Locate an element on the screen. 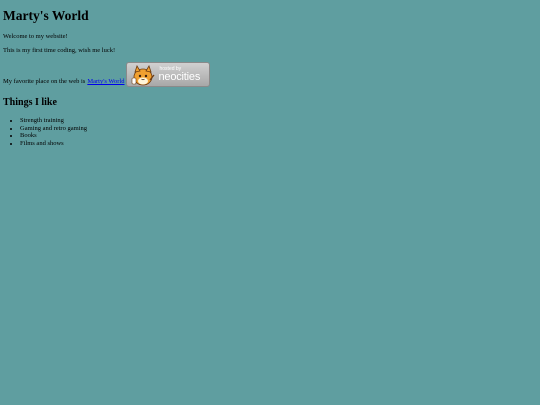 The width and height of the screenshot is (540, 405). favorite-place-text: My favorite place on the web is is located at coordinates (44, 81).